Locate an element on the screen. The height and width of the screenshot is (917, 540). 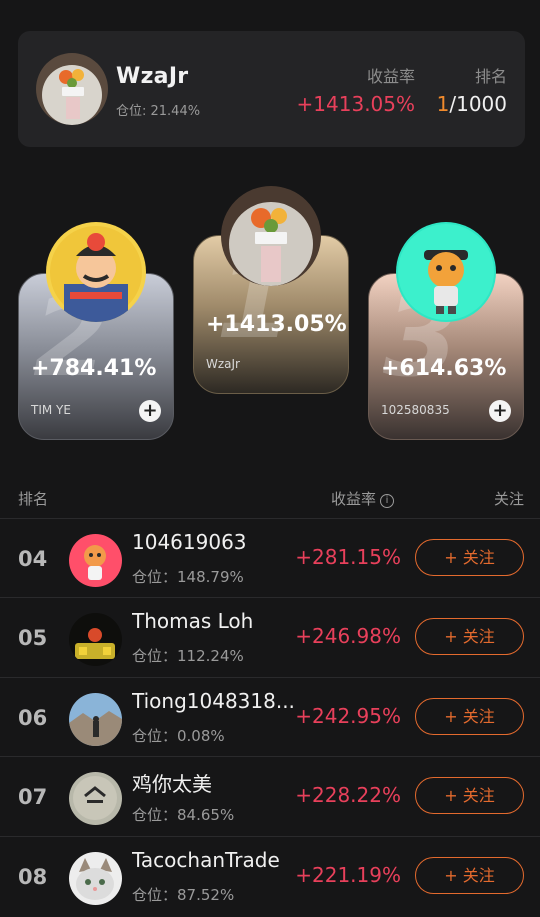
my-name: WzaJr is located at coordinates (152, 76).